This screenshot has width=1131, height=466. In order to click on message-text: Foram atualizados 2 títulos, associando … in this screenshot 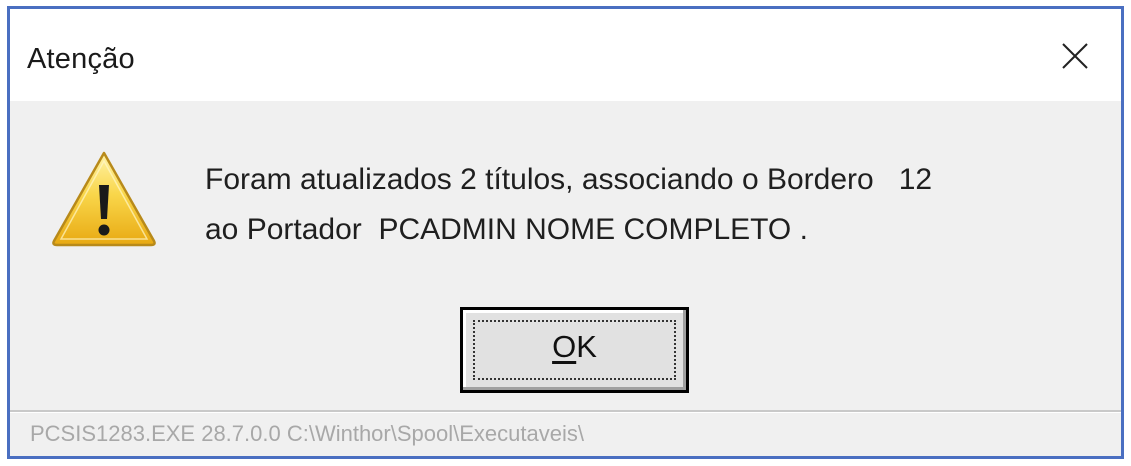, I will do `click(568, 205)`.